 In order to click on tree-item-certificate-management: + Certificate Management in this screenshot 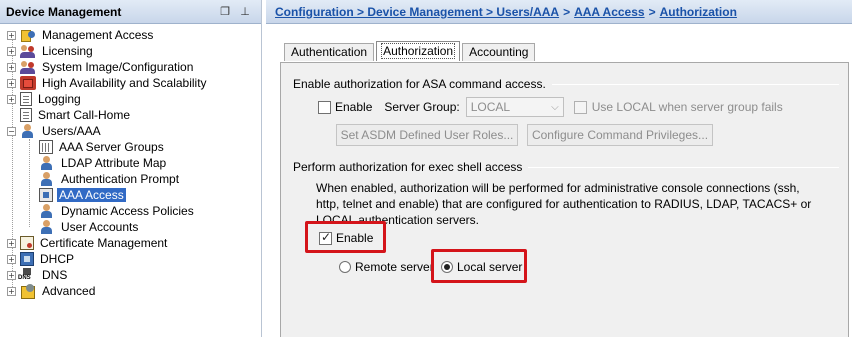, I will do `click(88, 243)`.